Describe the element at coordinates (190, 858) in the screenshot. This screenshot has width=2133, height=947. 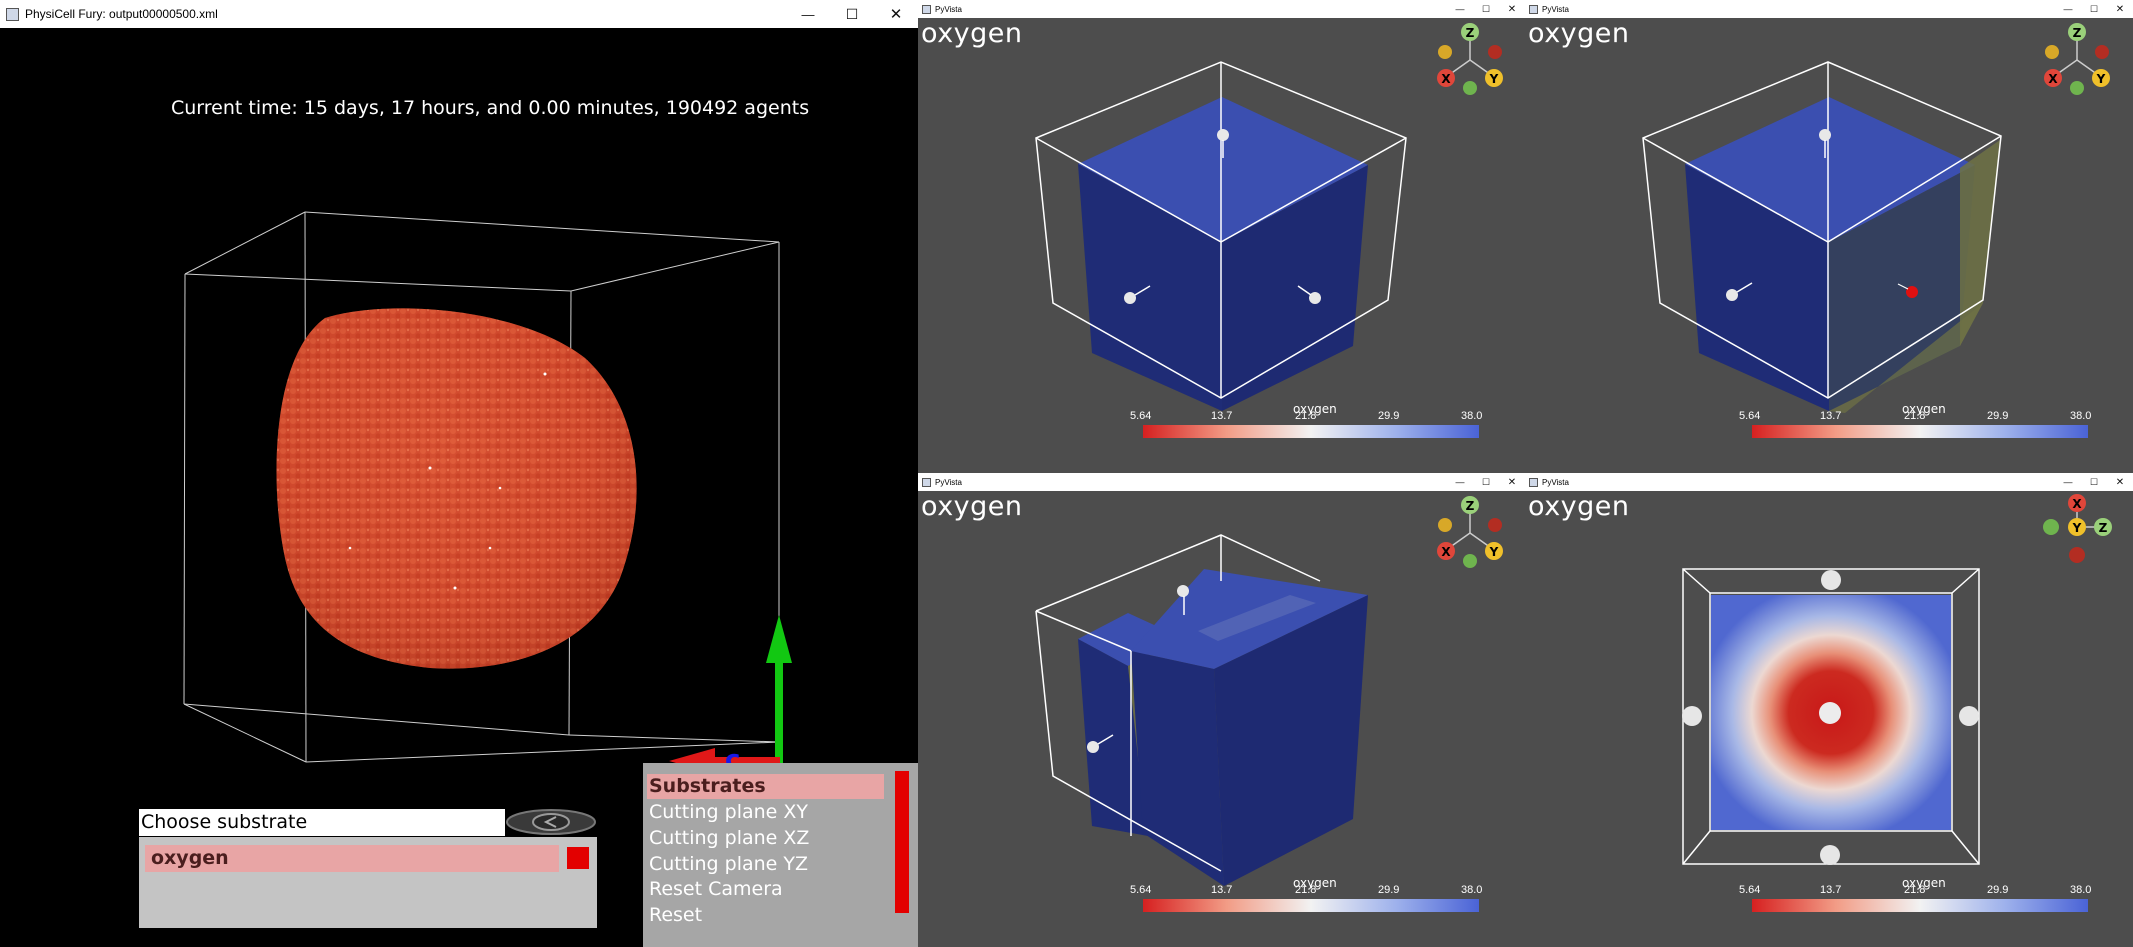
I see `substrate-option-label: oxygen` at that location.